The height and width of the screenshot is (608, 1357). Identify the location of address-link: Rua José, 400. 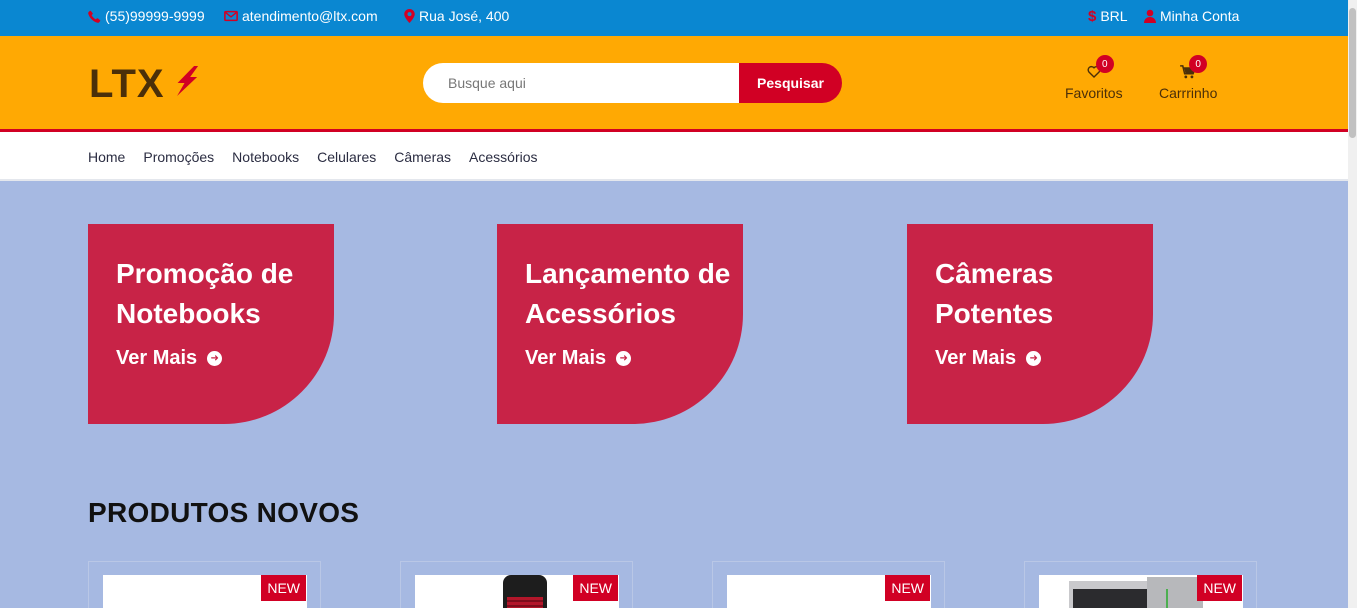
(456, 16).